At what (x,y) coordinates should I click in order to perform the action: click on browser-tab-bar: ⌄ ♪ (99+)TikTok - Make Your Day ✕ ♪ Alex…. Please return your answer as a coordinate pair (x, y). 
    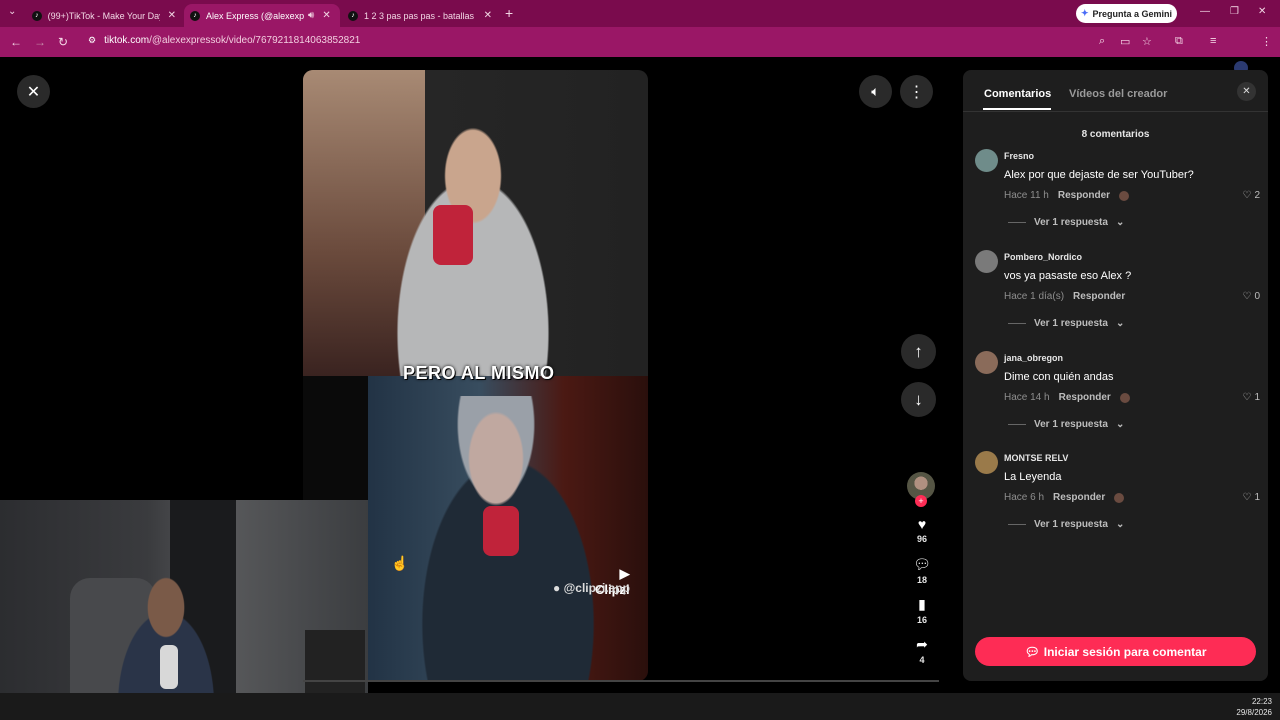
    Looking at the image, I should click on (640, 13).